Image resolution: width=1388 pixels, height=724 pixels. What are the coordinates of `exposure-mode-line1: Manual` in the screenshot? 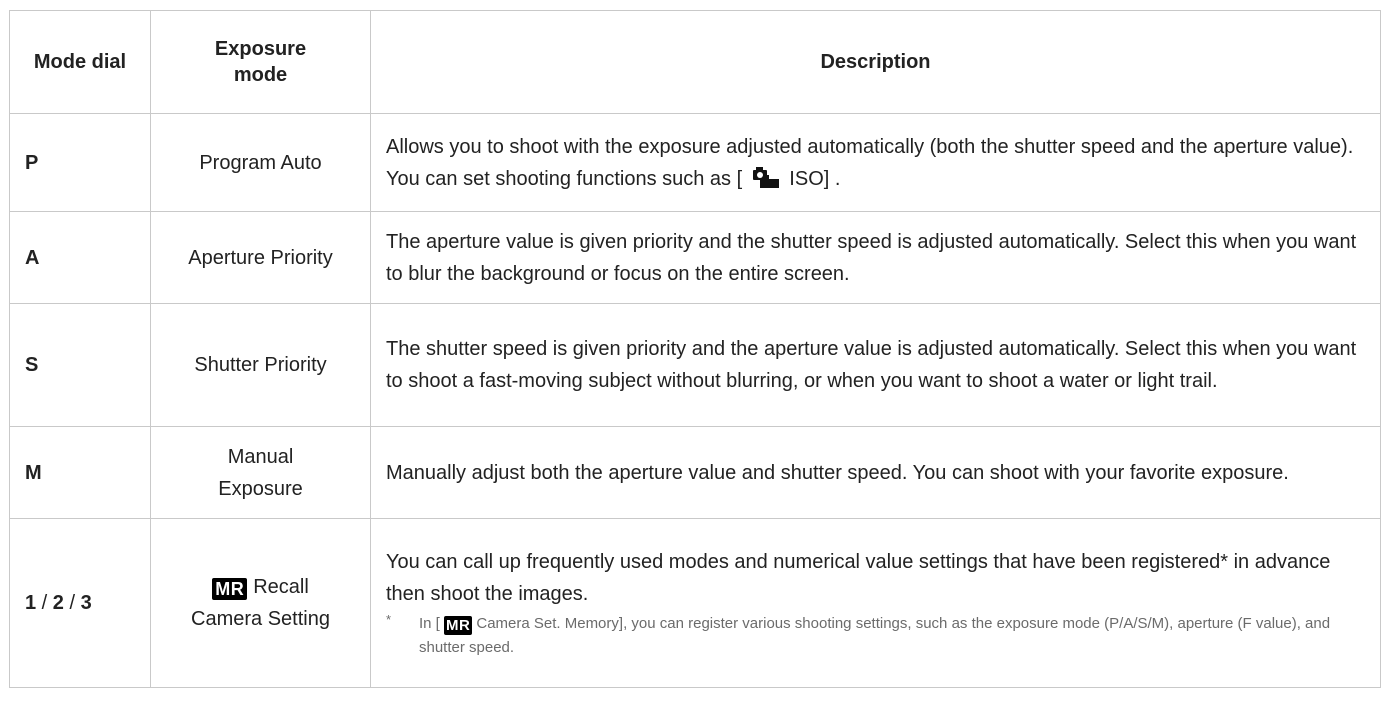 It's located at (260, 456).